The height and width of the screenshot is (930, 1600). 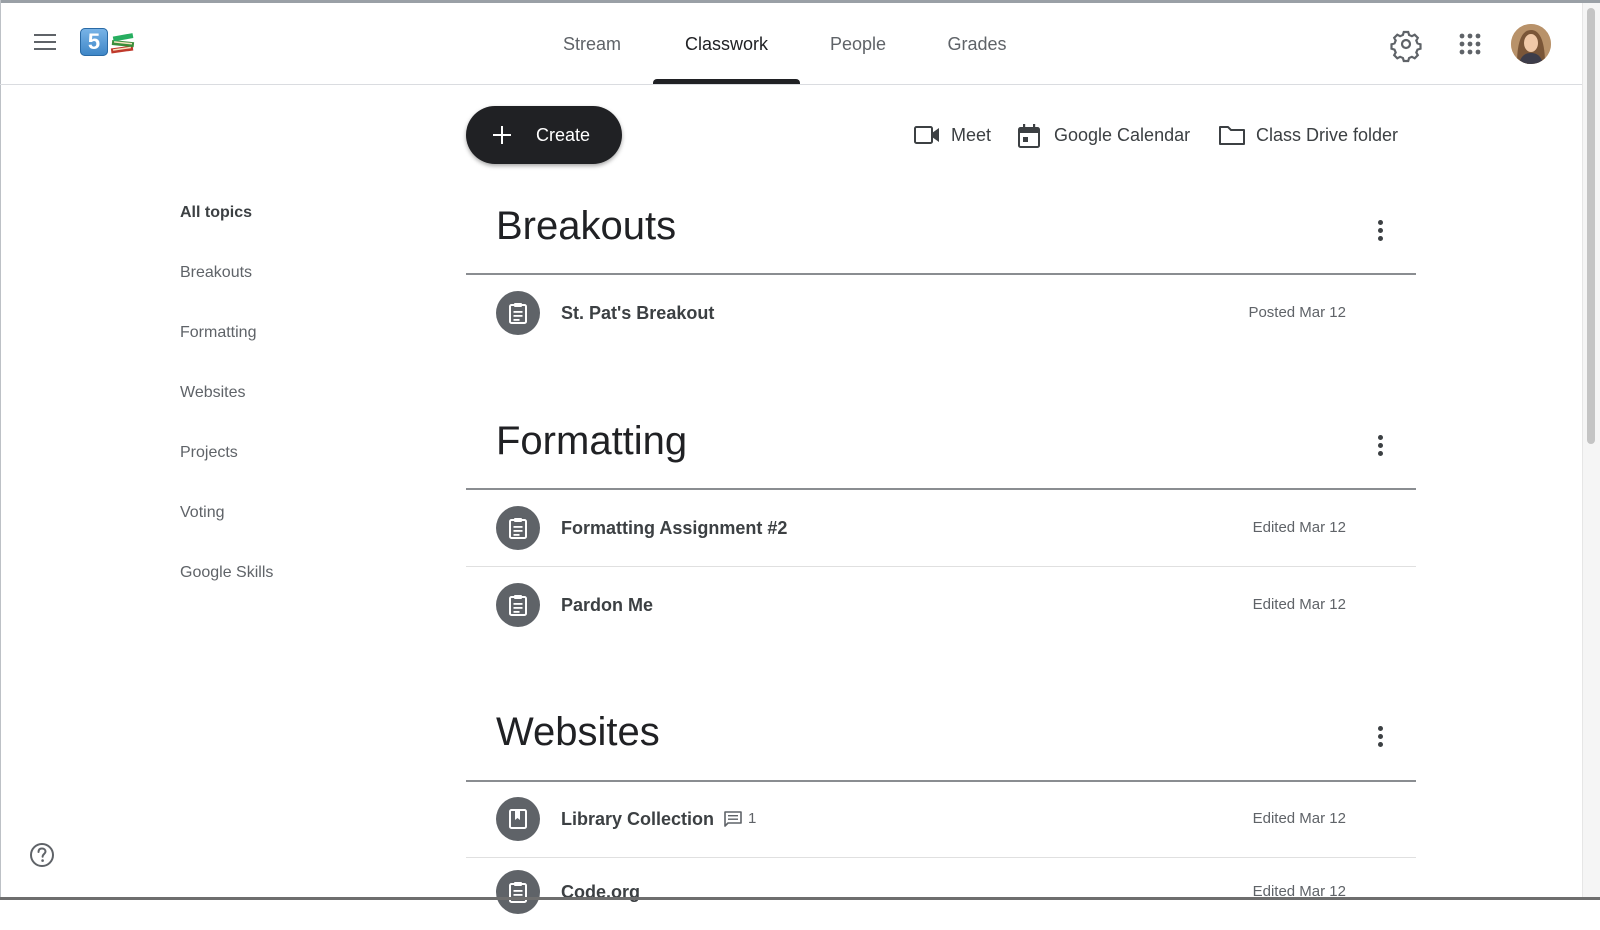 I want to click on section-title-websites: Websites, so click(x=578, y=732).